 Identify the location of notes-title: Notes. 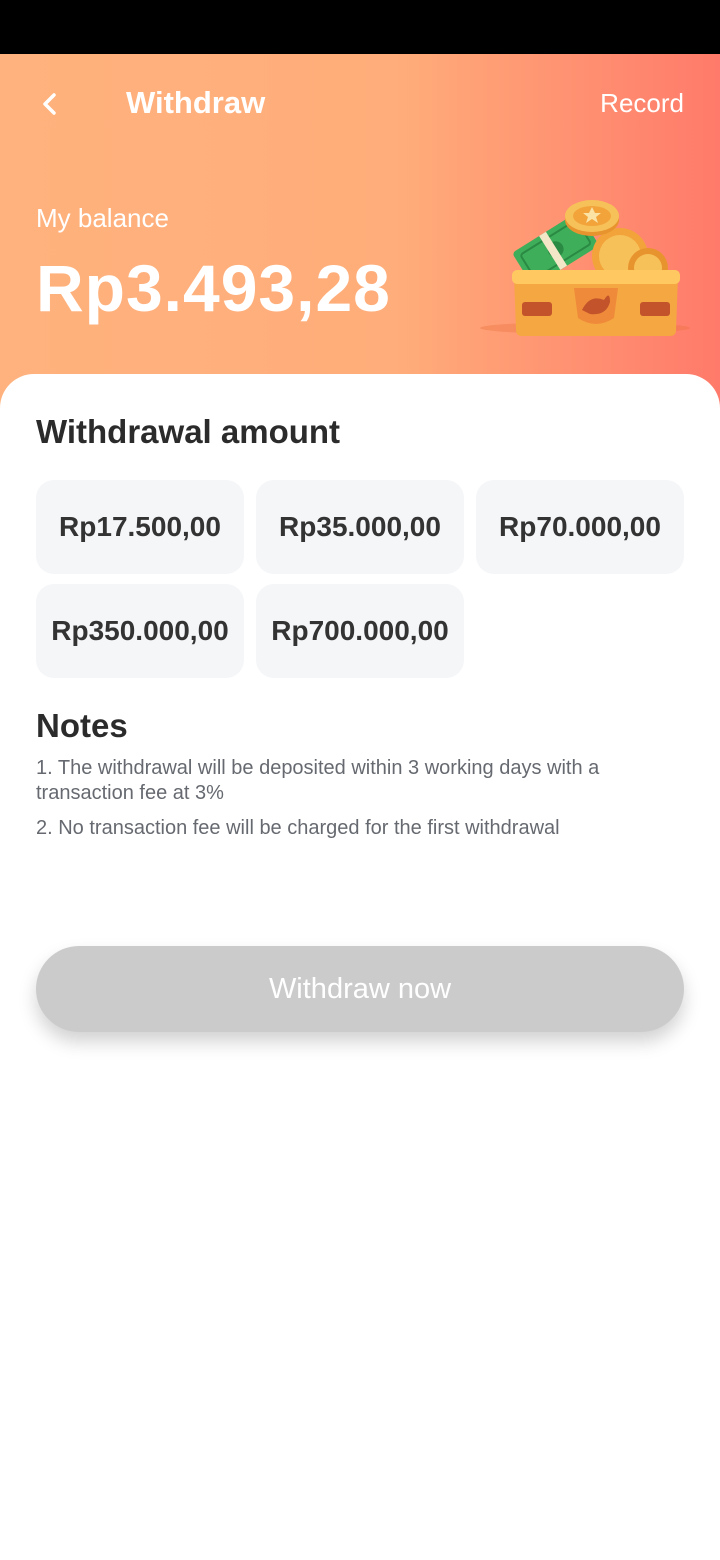
(82, 725).